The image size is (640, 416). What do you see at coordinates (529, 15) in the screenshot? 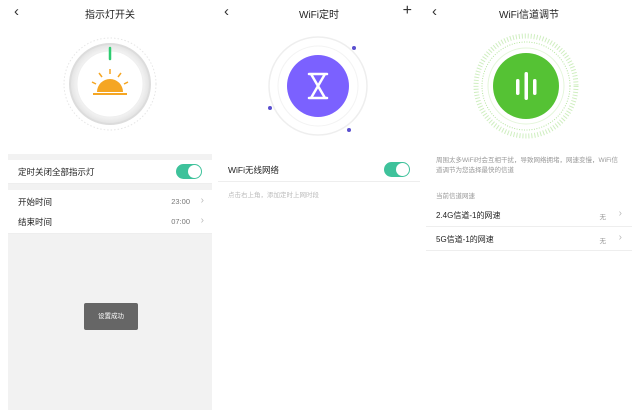
I see `page-title: WiFi信道调节` at bounding box center [529, 15].